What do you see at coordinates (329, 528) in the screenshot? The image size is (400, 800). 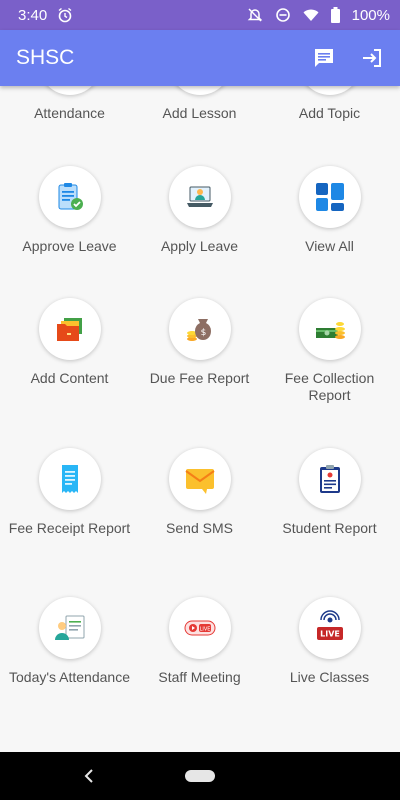 I see `tile-label: Student Report` at bounding box center [329, 528].